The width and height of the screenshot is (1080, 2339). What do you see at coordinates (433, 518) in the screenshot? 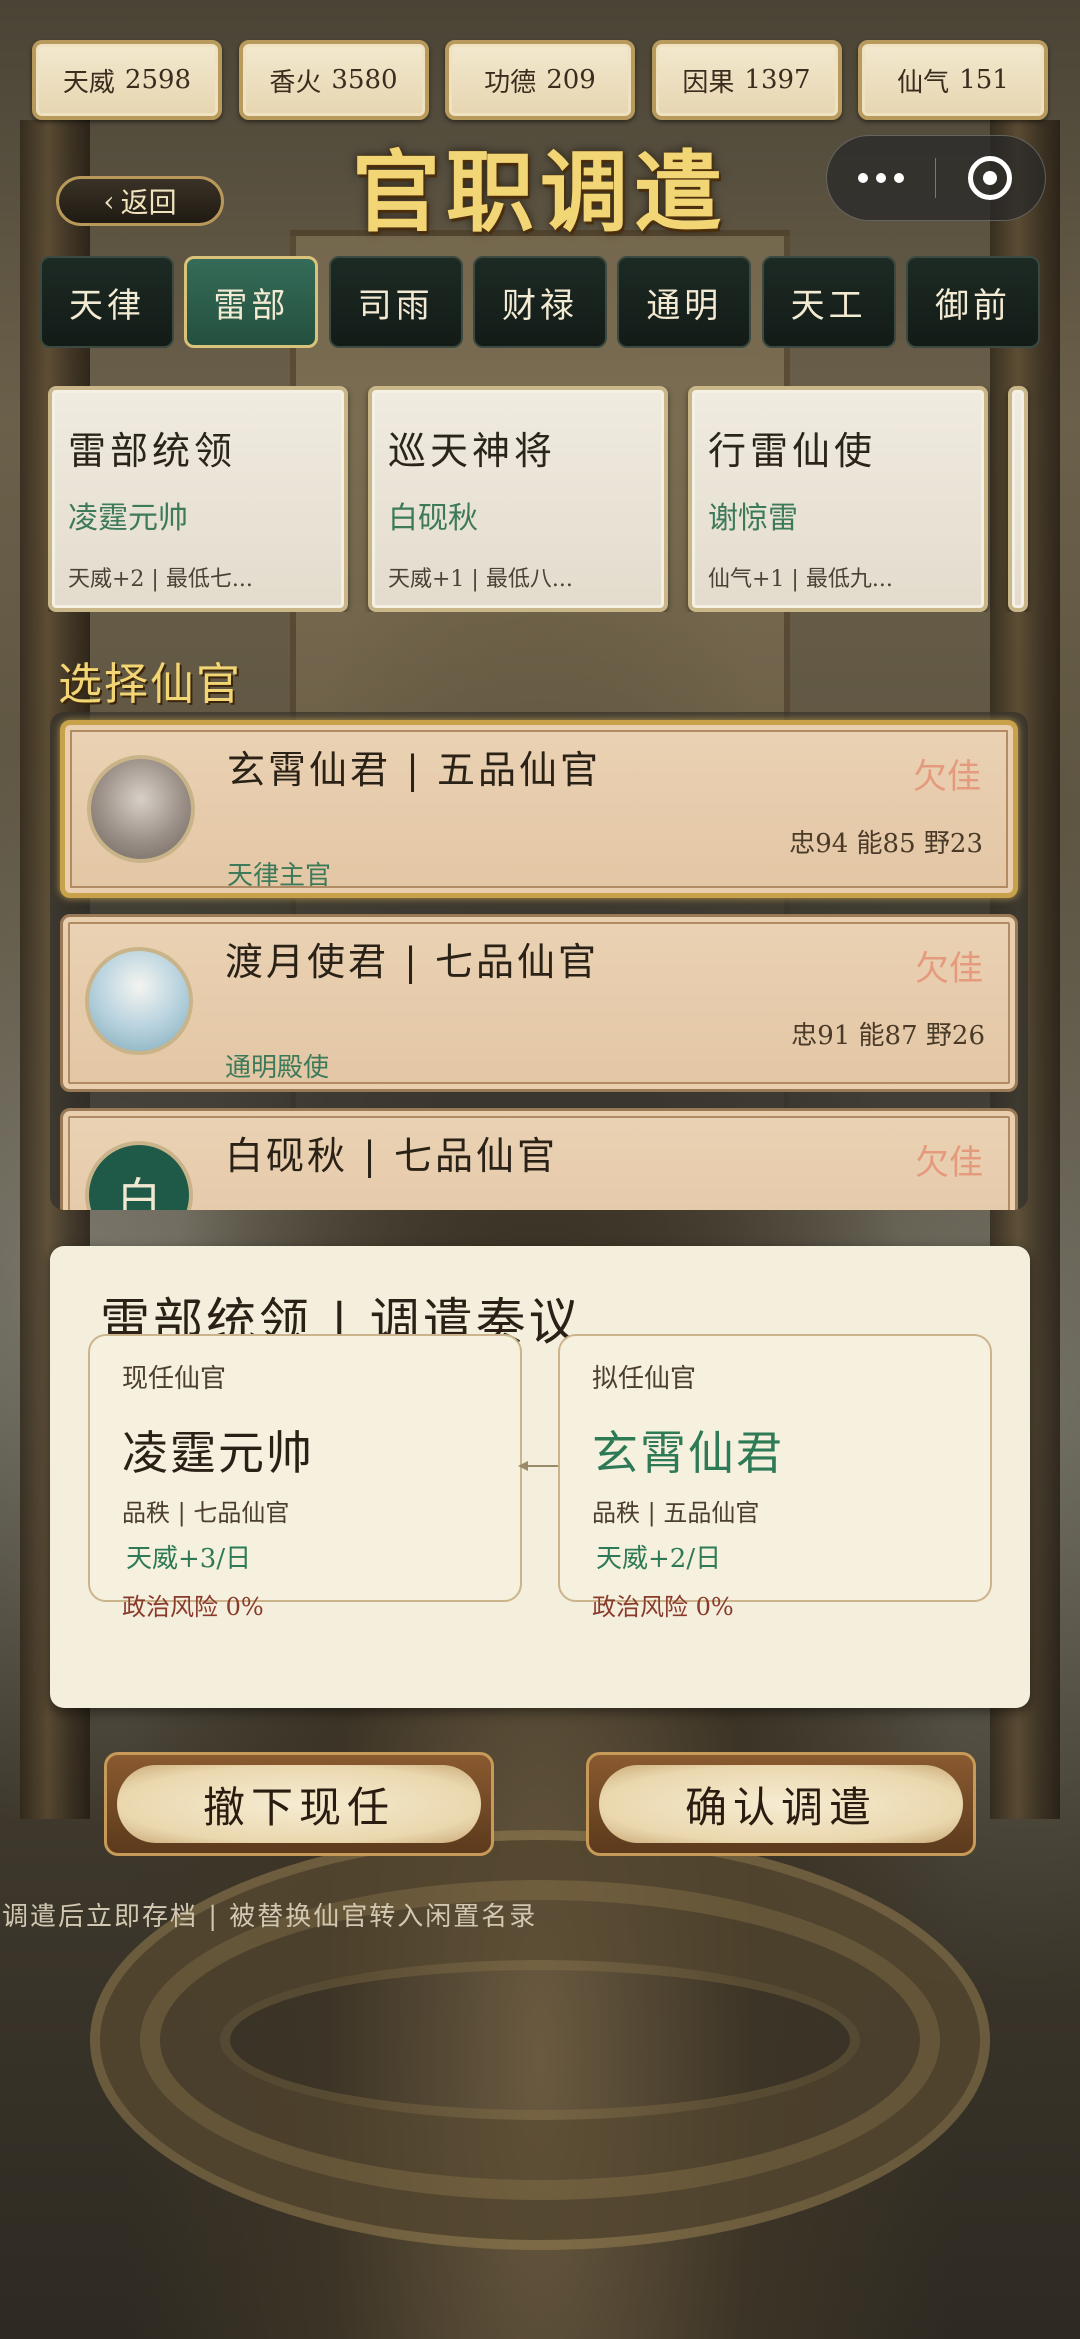
I see `position-holder: 白砚秋` at bounding box center [433, 518].